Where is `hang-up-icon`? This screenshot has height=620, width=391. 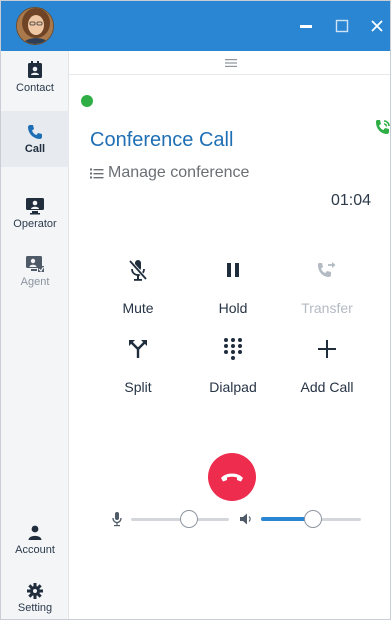
hang-up-icon is located at coordinates (232, 477).